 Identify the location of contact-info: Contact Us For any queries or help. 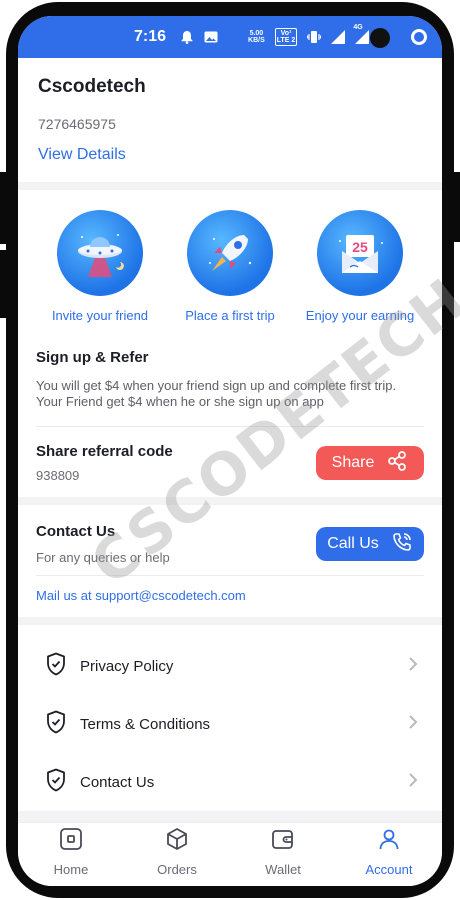
(103, 544).